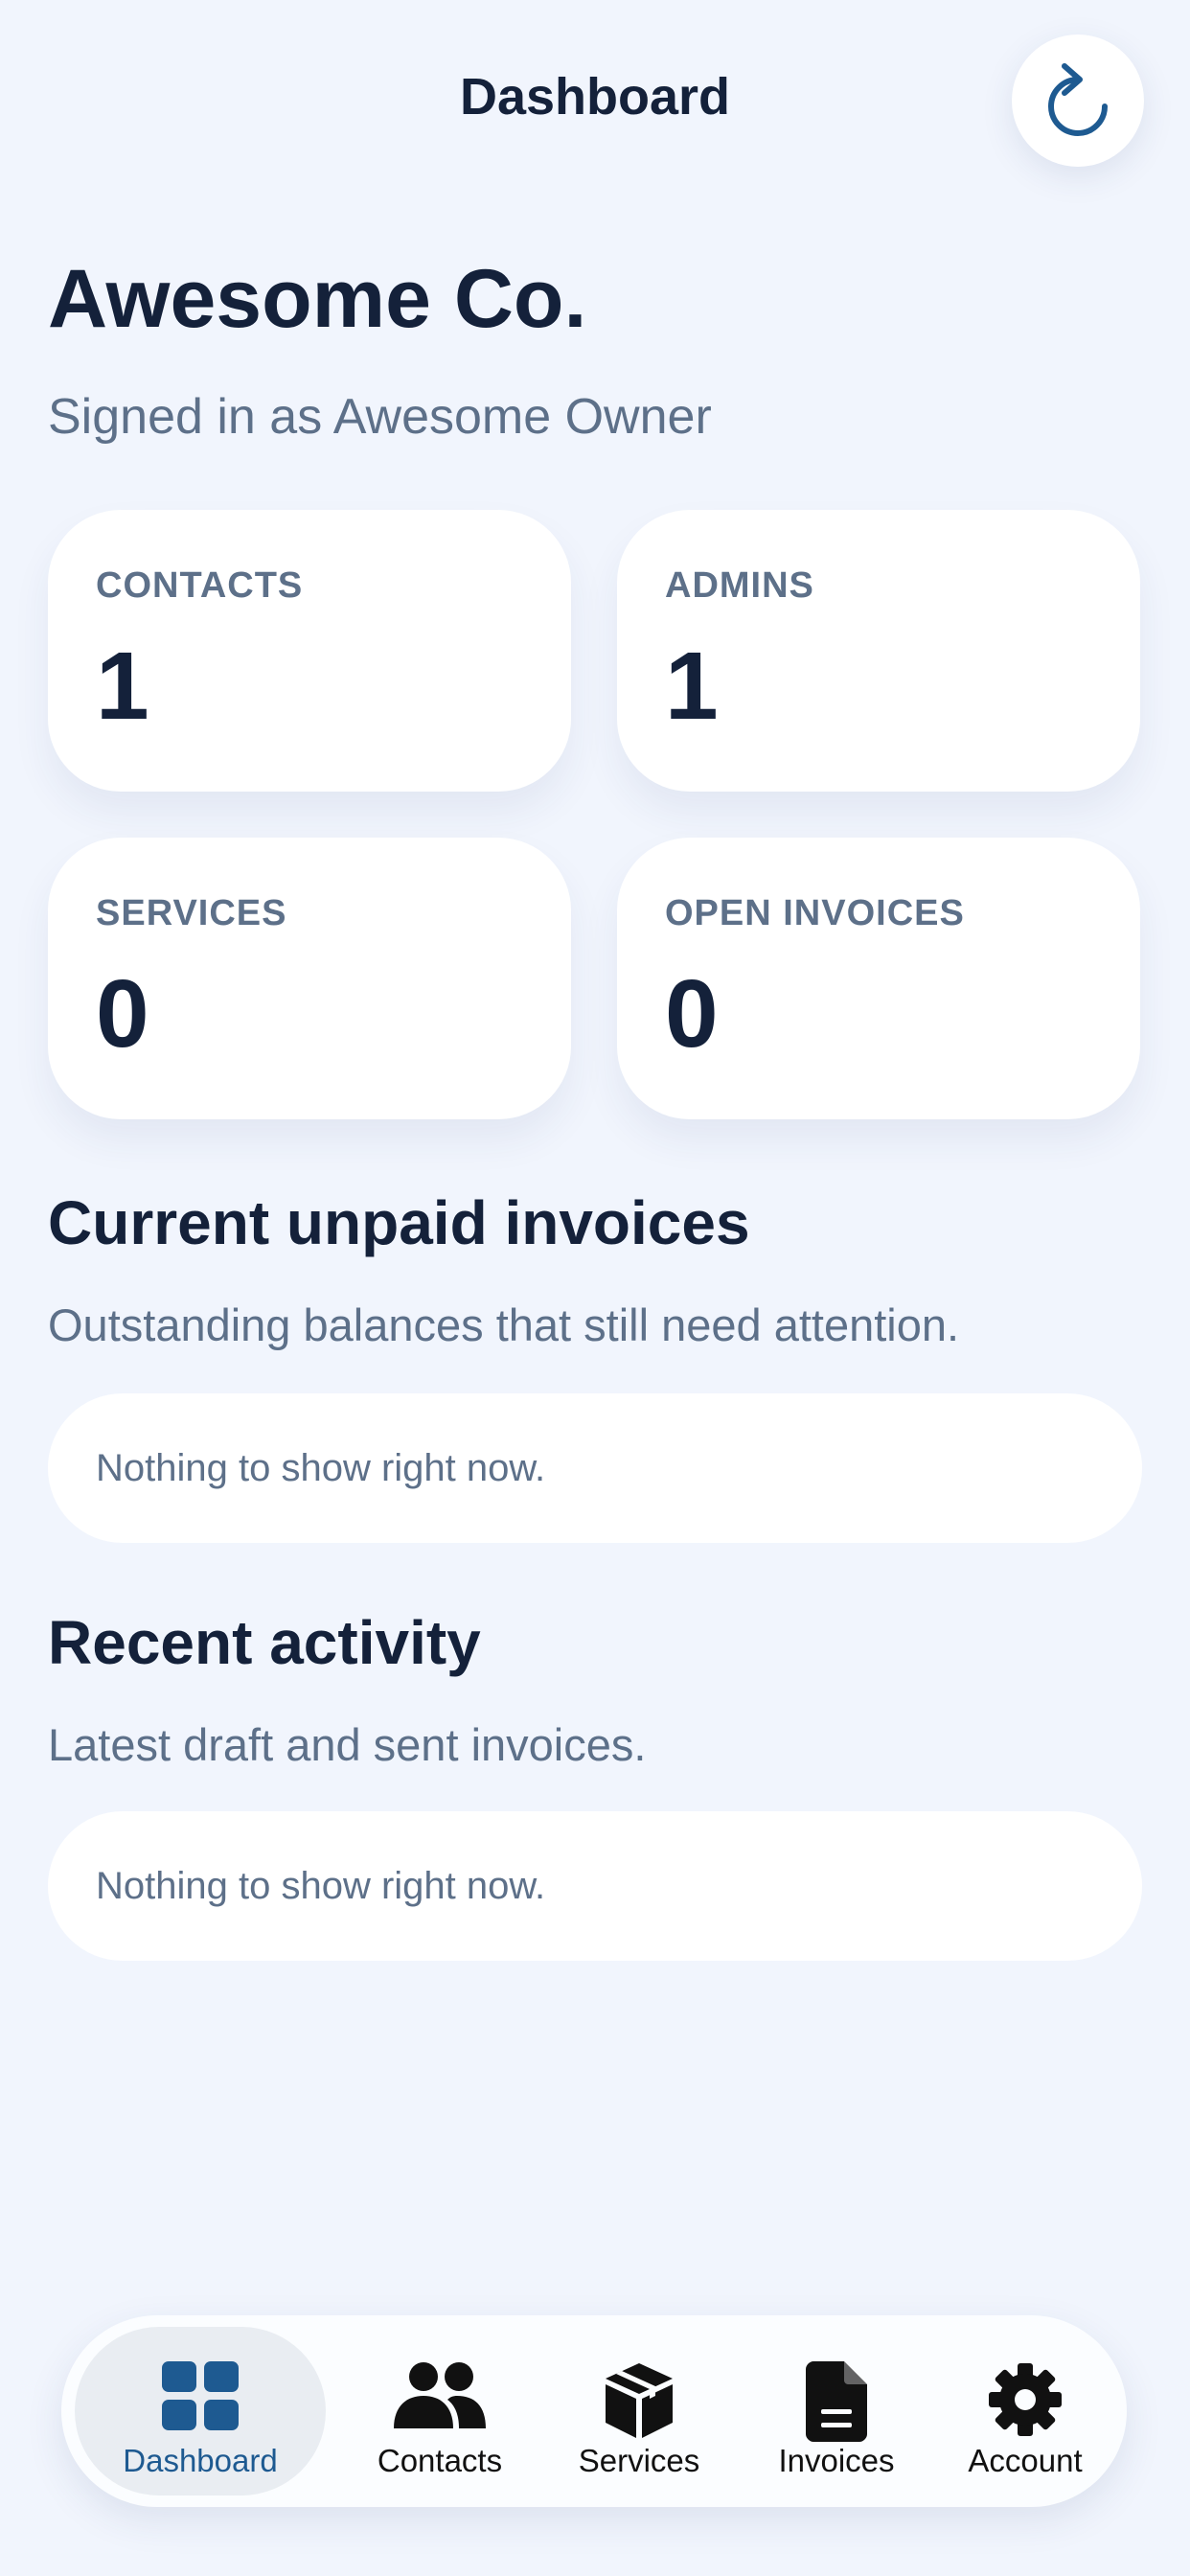 The width and height of the screenshot is (1190, 2576). I want to click on stat-card-admins: ADMINS 1, so click(879, 651).